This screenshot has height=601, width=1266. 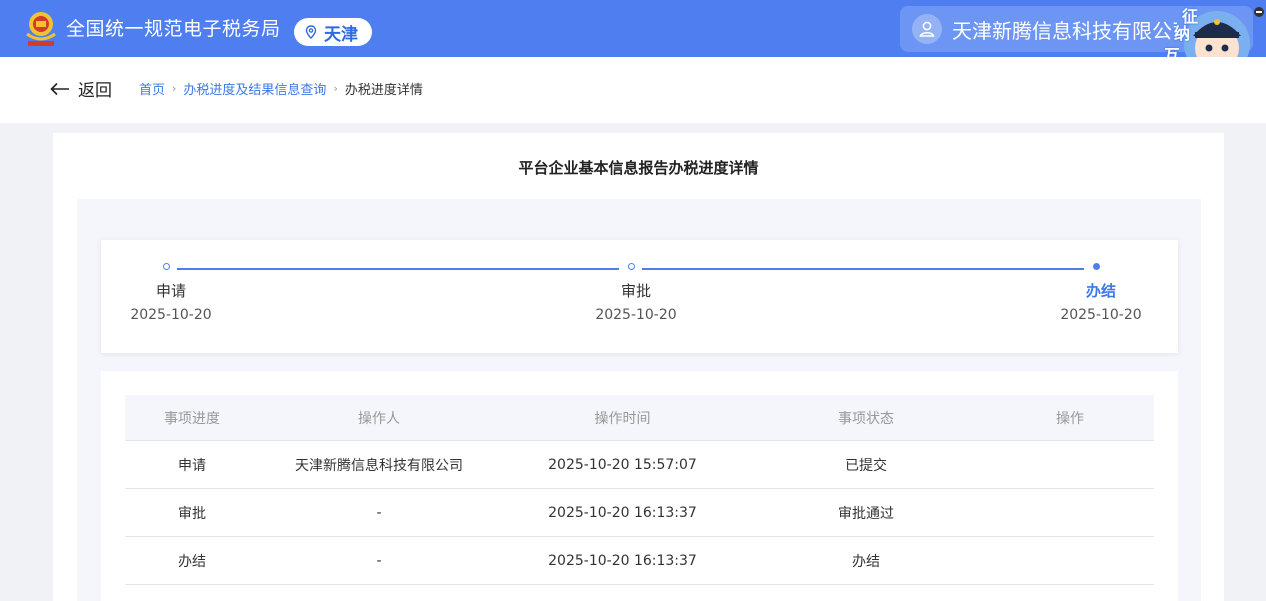 I want to click on location-pin-icon, so click(x=311, y=32).